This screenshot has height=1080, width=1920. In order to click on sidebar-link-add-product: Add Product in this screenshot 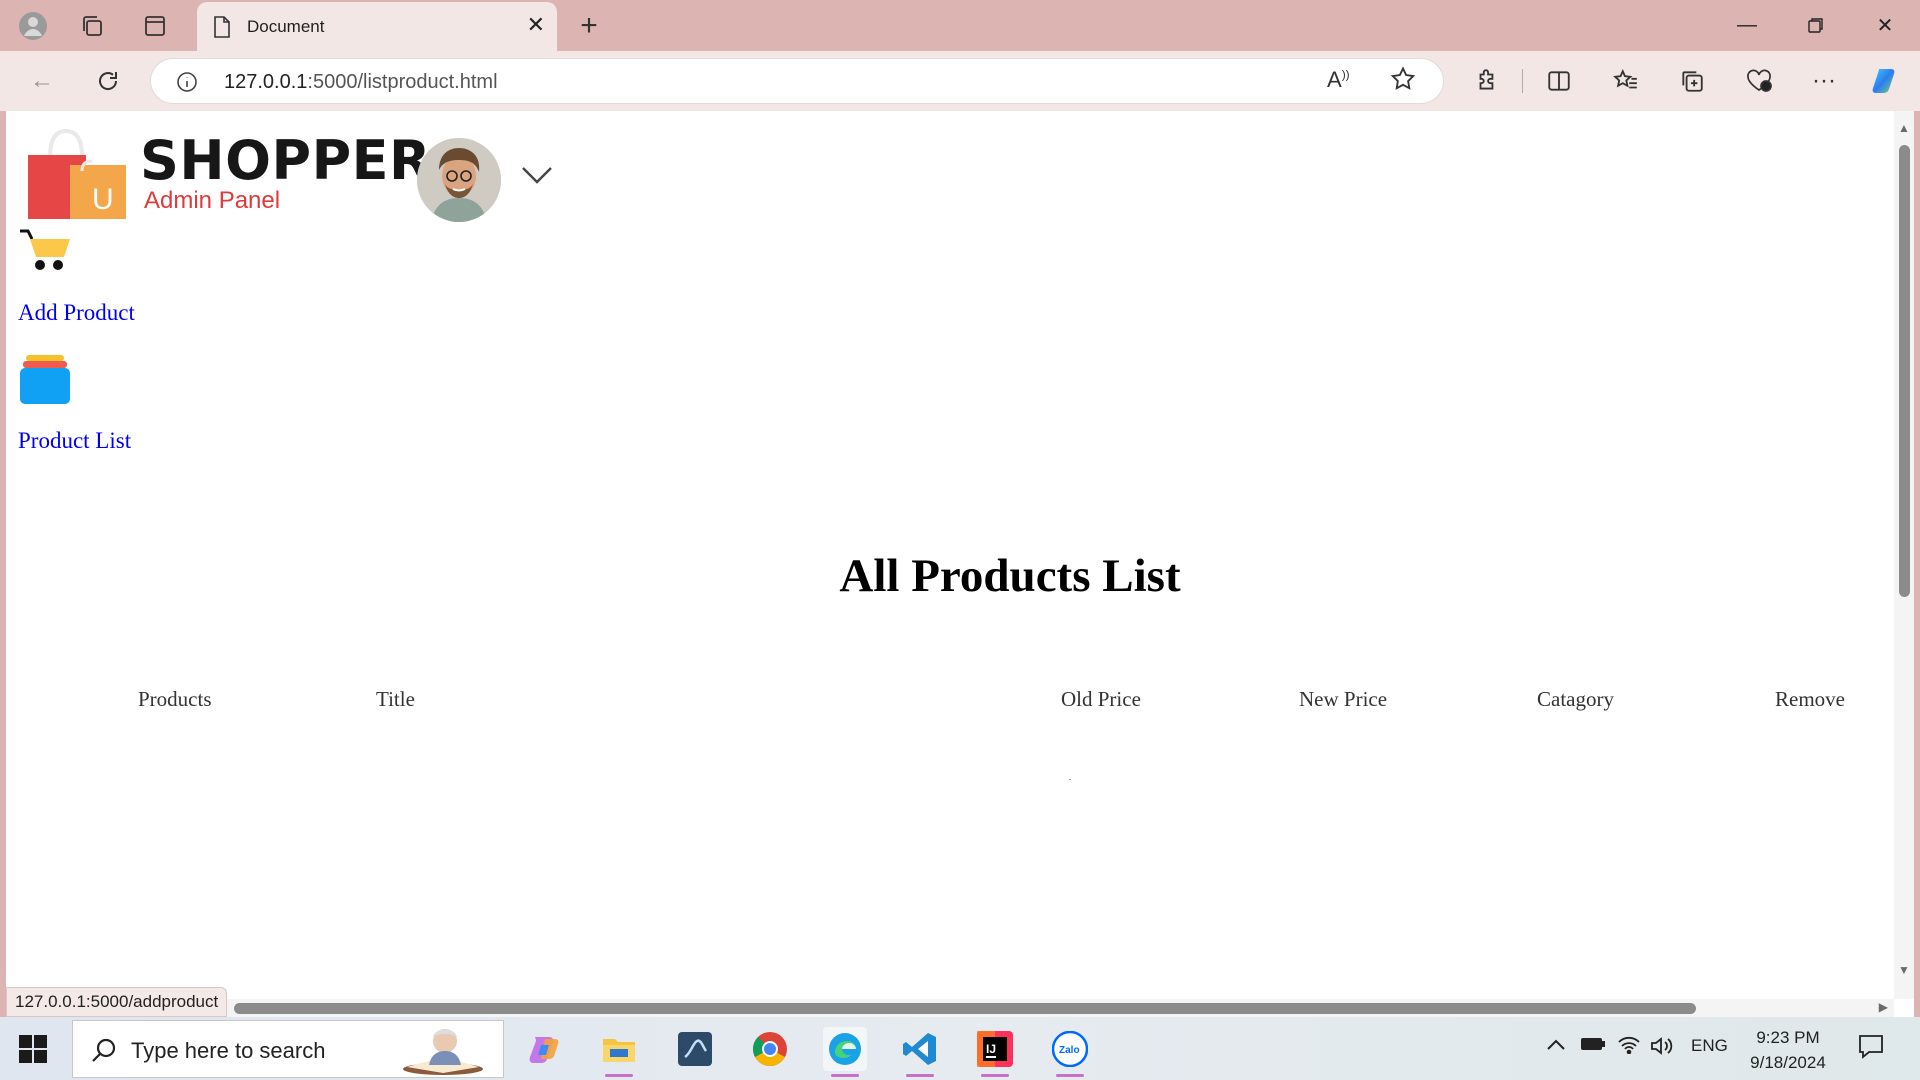, I will do `click(76, 313)`.